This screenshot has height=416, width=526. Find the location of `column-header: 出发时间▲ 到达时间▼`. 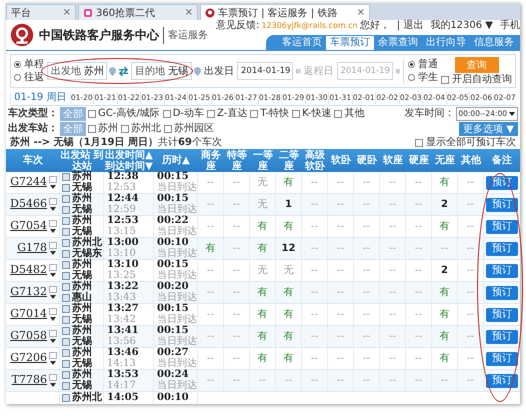

column-header: 出发时间▲ 到达时间▼ is located at coordinates (129, 160).